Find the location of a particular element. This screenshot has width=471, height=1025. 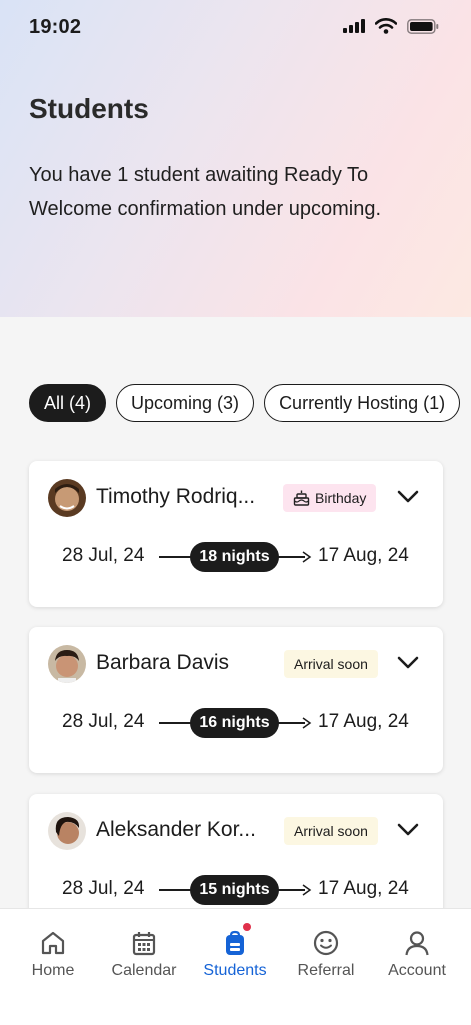

tab-label: Students is located at coordinates (235, 970).